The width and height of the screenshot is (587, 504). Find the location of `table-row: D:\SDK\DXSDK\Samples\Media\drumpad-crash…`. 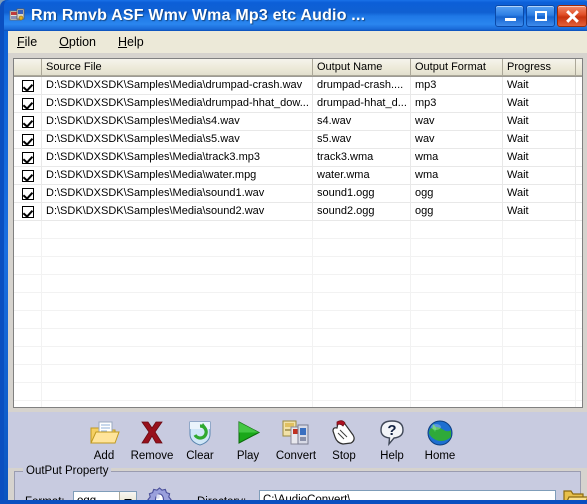

table-row: D:\SDK\DXSDK\Samples\Media\drumpad-crash… is located at coordinates (298, 86).